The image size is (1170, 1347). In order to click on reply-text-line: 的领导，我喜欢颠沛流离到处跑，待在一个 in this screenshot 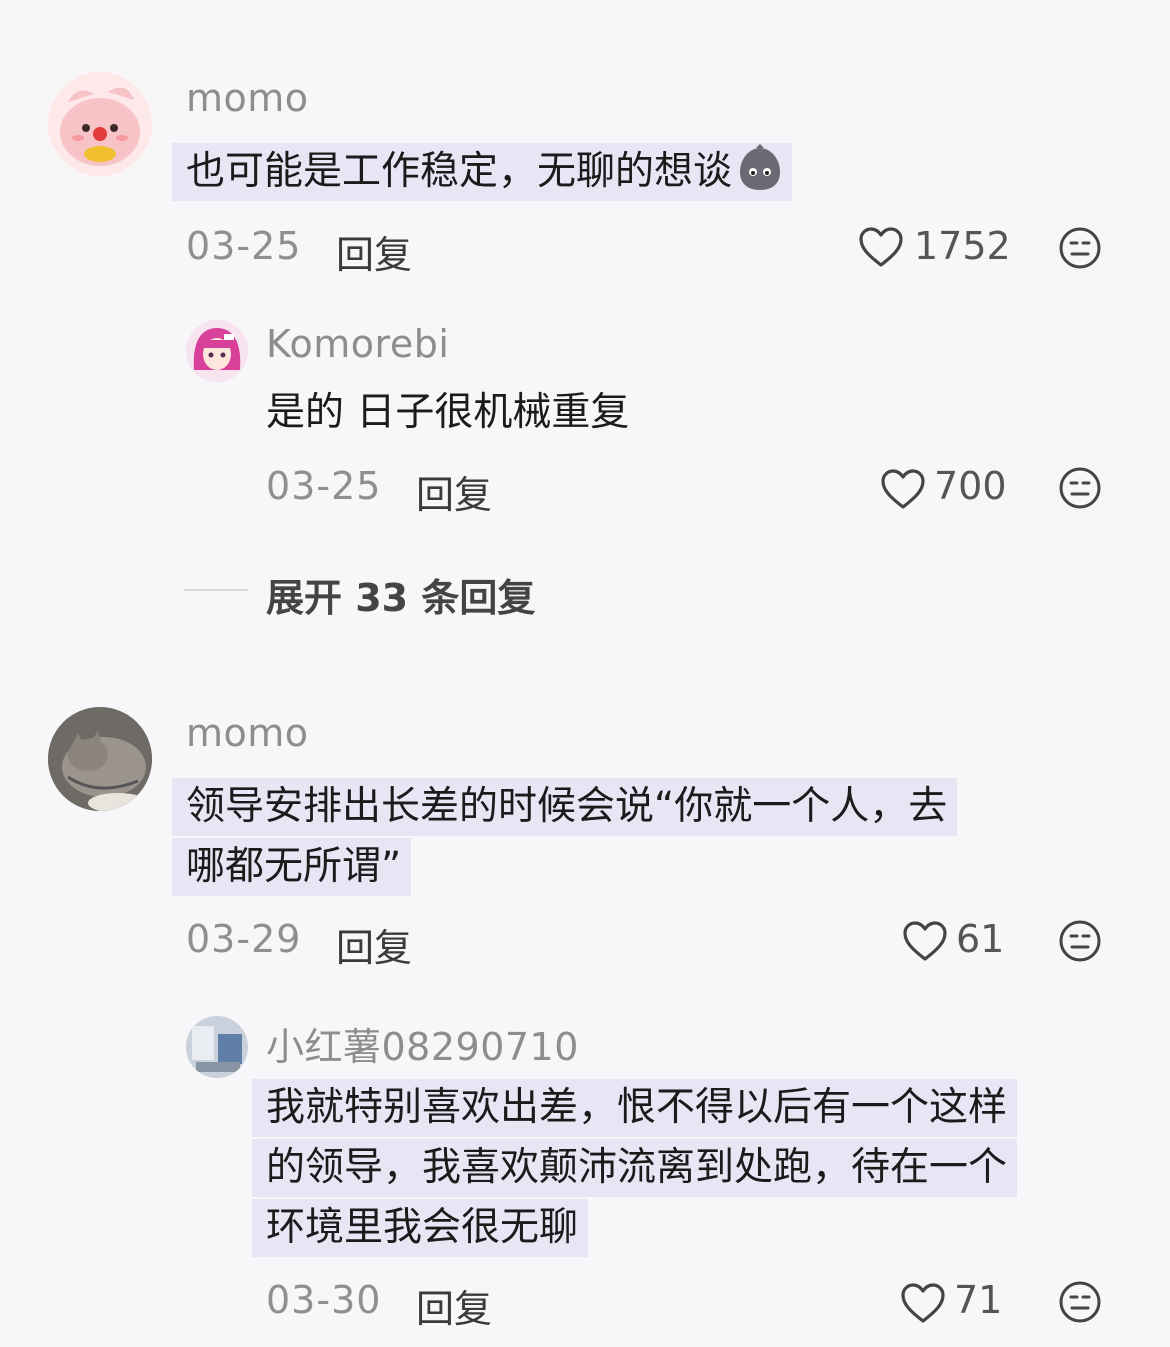, I will do `click(635, 1168)`.